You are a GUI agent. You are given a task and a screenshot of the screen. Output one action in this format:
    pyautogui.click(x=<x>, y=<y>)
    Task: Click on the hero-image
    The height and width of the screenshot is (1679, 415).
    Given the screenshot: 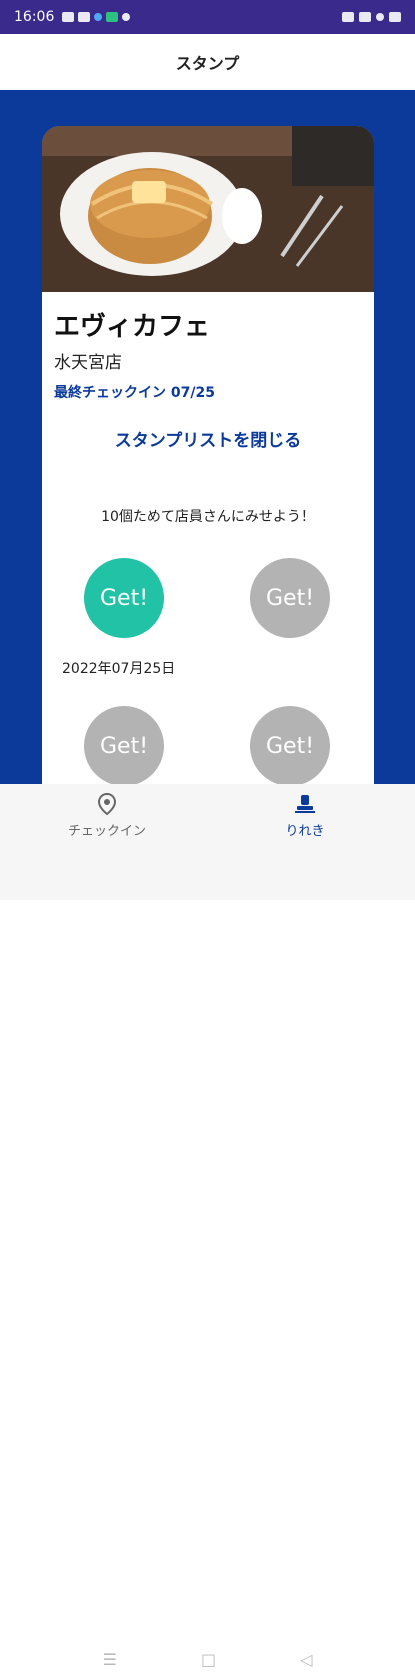 What is the action you would take?
    pyautogui.click(x=208, y=209)
    